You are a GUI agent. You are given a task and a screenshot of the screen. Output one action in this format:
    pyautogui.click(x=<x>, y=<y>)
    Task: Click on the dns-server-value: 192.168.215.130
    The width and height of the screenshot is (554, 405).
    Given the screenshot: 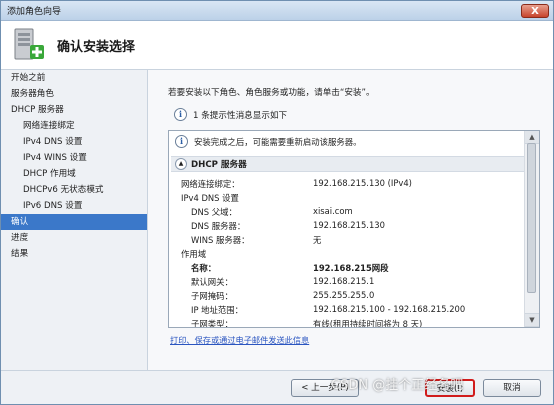 What is the action you would take?
    pyautogui.click(x=349, y=225)
    